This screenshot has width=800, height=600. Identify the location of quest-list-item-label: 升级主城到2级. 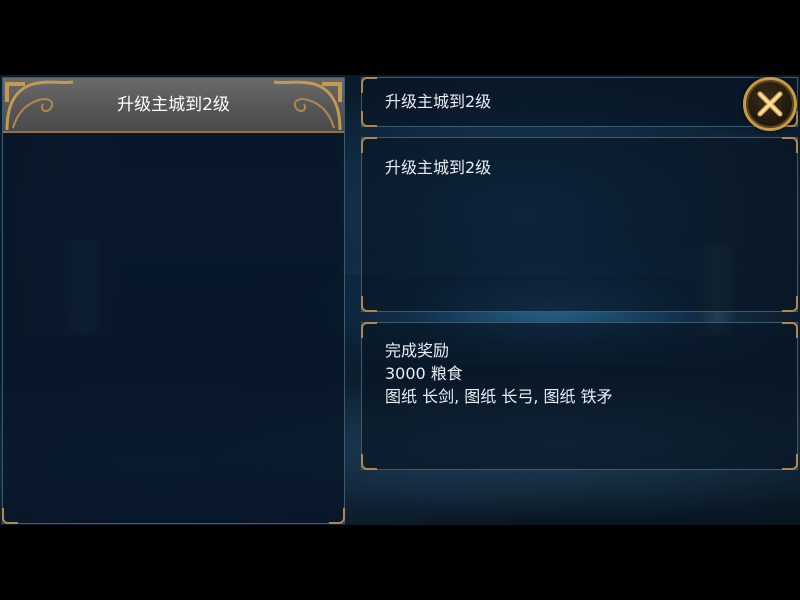
(173, 105).